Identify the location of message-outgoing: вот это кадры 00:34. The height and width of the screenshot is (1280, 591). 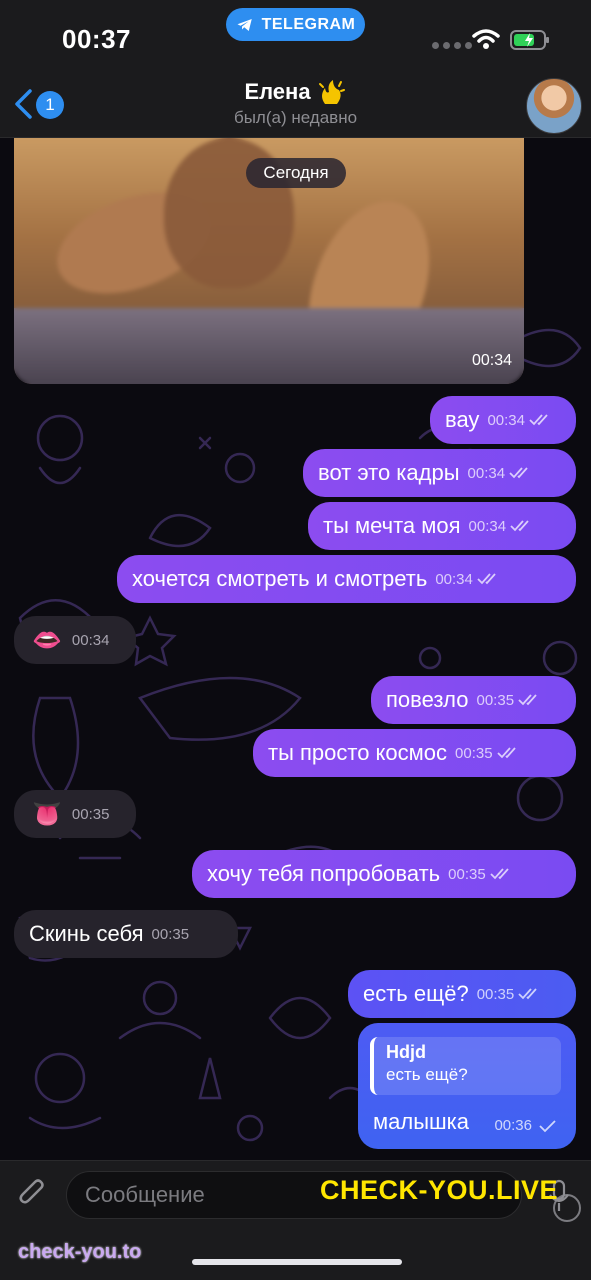
(439, 473).